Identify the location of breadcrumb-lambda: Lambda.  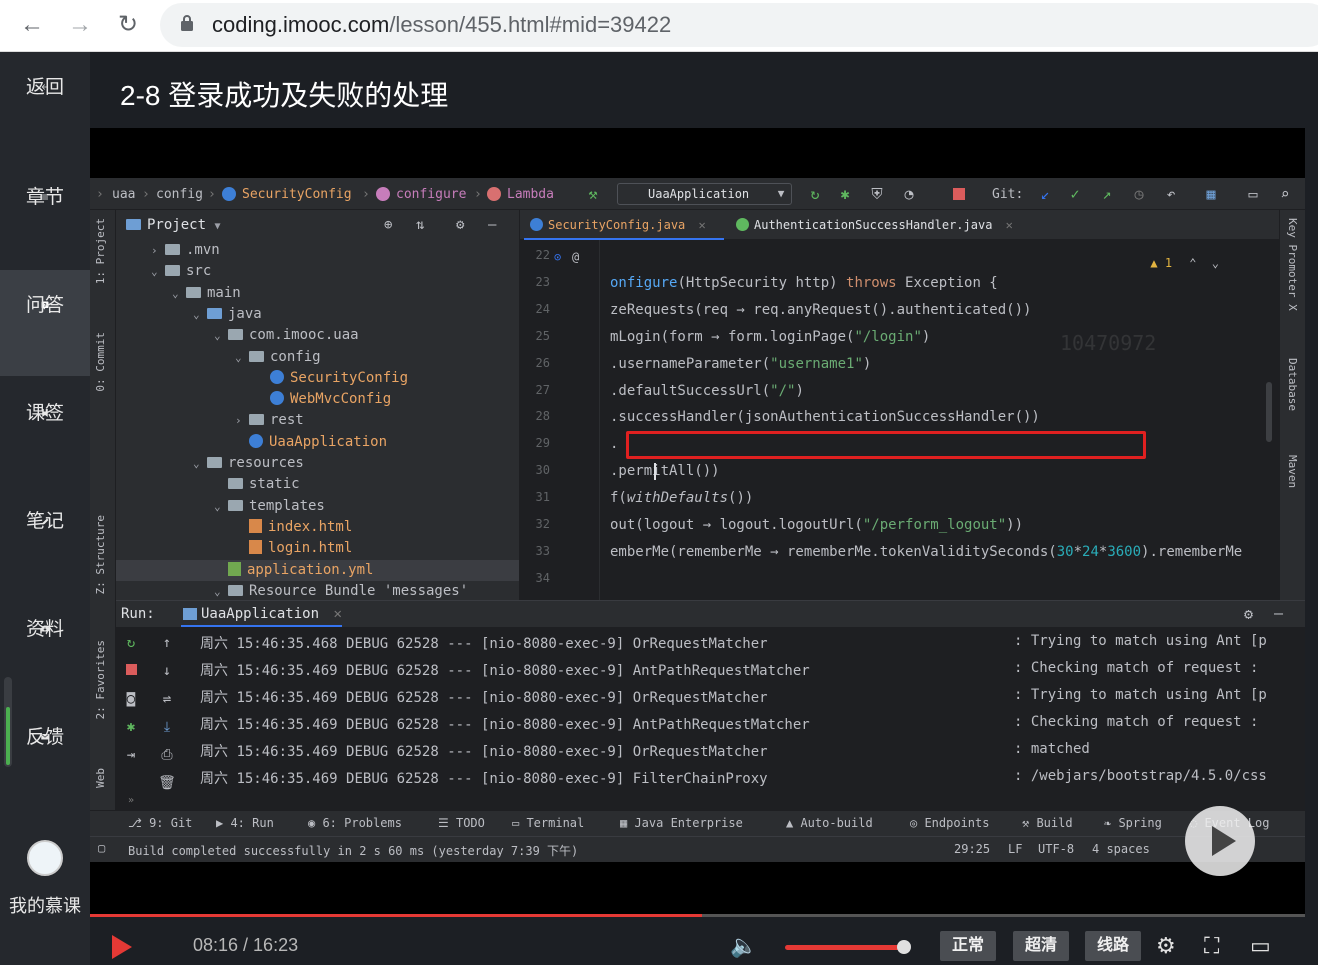
(530, 194).